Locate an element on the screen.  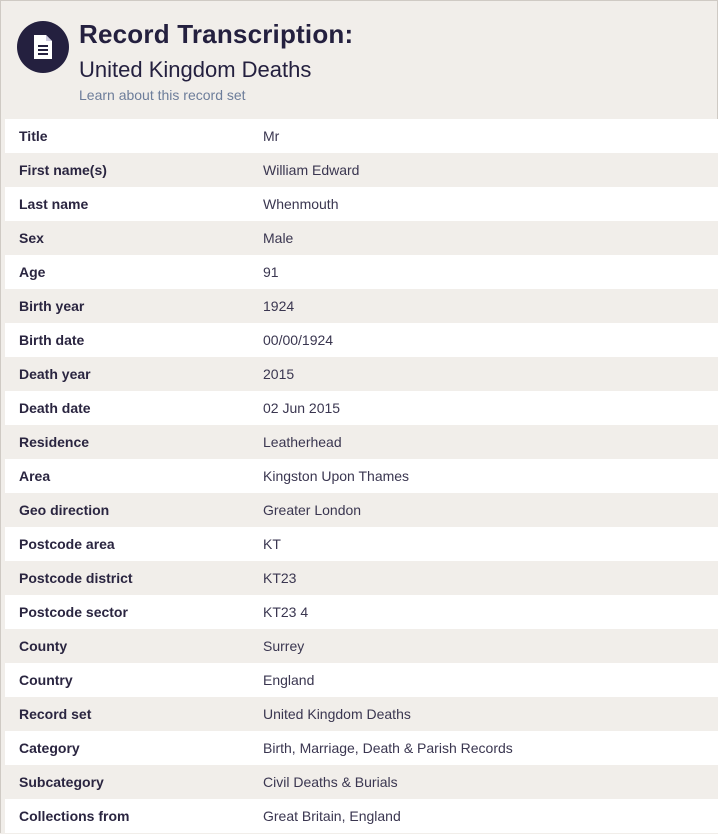
field-label: Residence is located at coordinates (54, 442).